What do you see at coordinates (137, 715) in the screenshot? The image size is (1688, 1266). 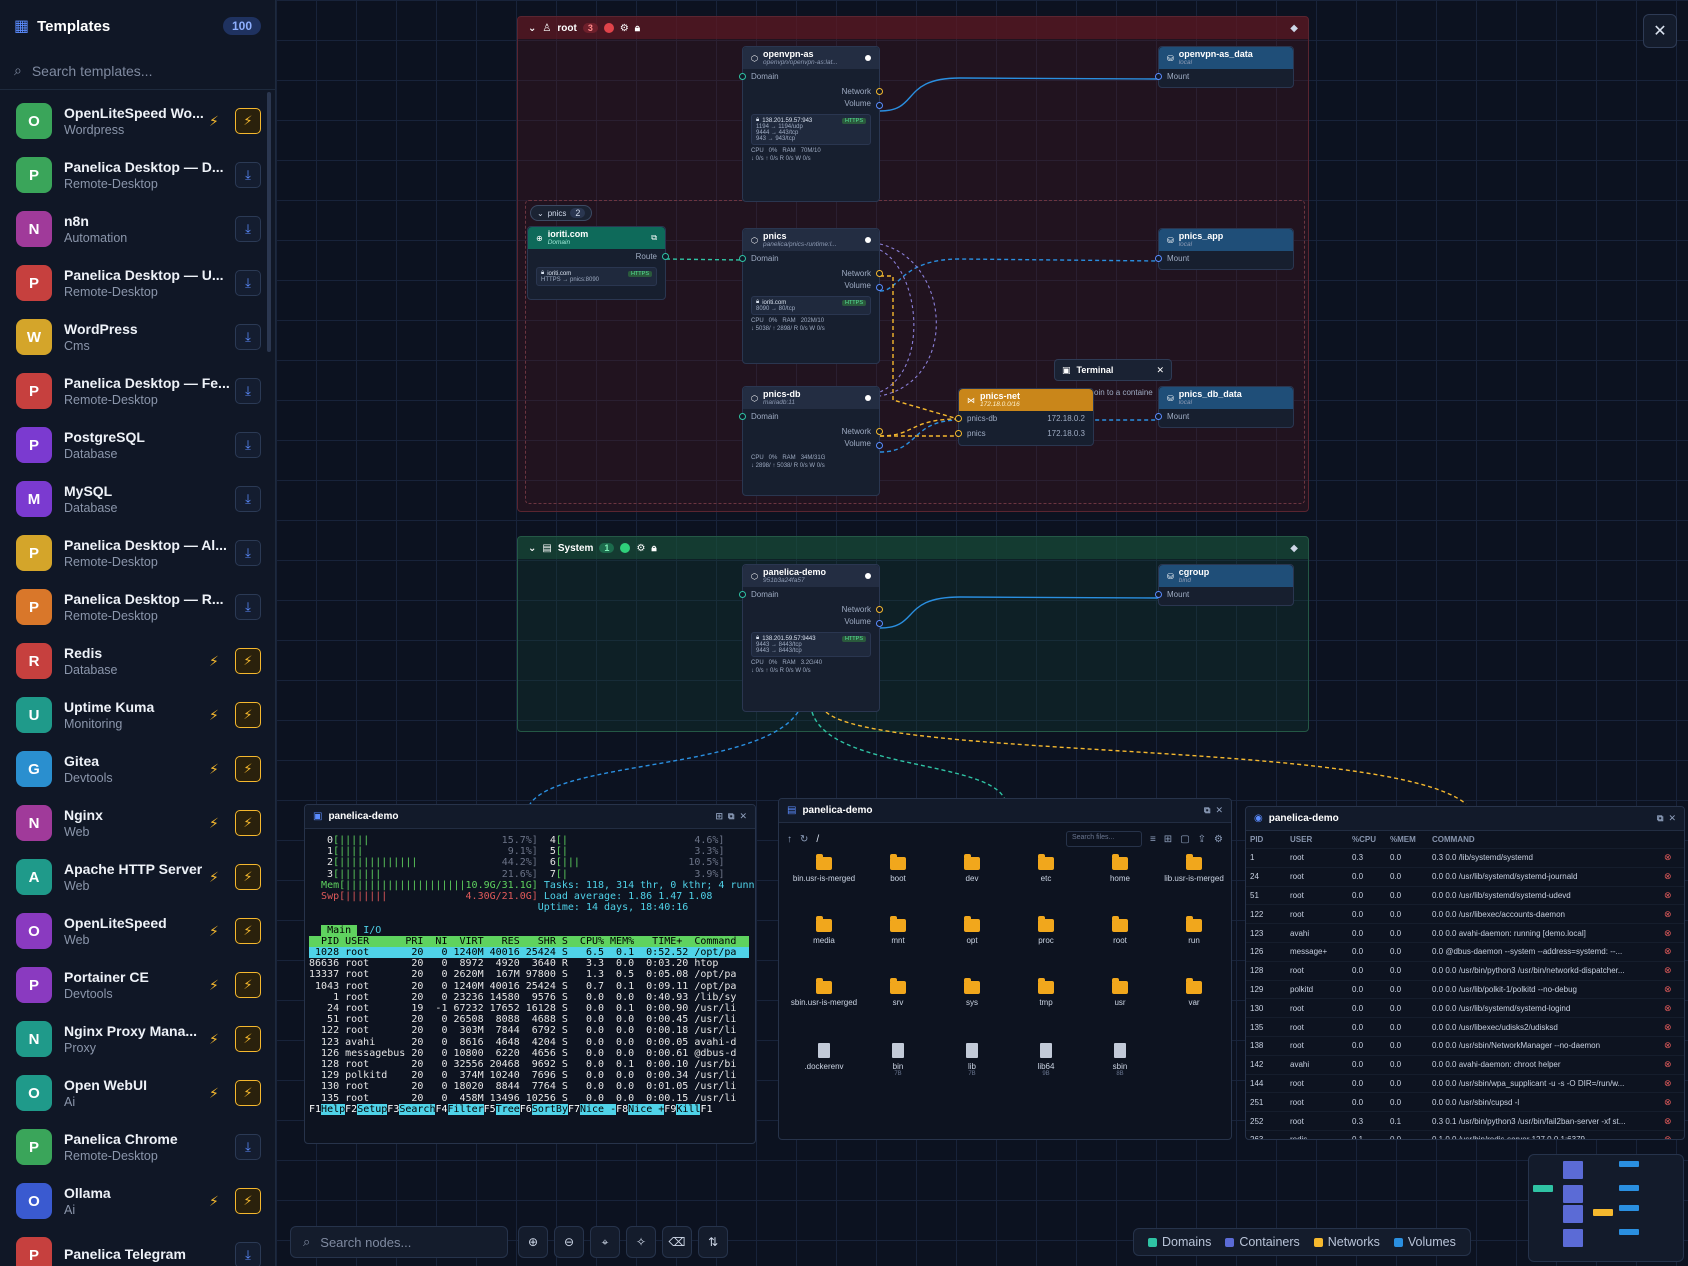 I see `template-item: U Uptime Kuma Monitoring ⚡︎ ⚡︎` at bounding box center [137, 715].